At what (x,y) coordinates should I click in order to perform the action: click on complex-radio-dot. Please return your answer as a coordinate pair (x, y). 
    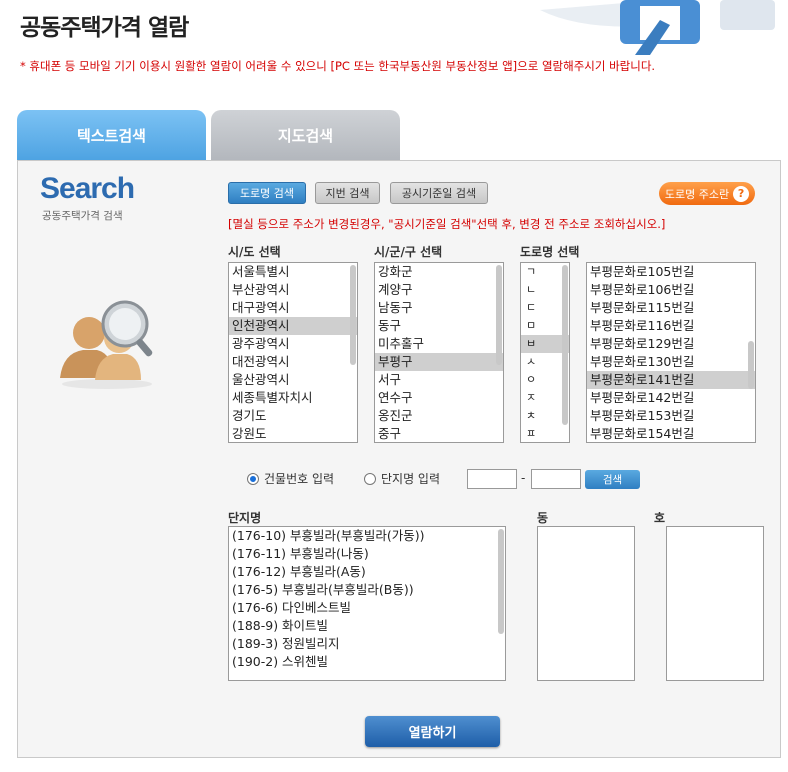
    Looking at the image, I should click on (370, 478).